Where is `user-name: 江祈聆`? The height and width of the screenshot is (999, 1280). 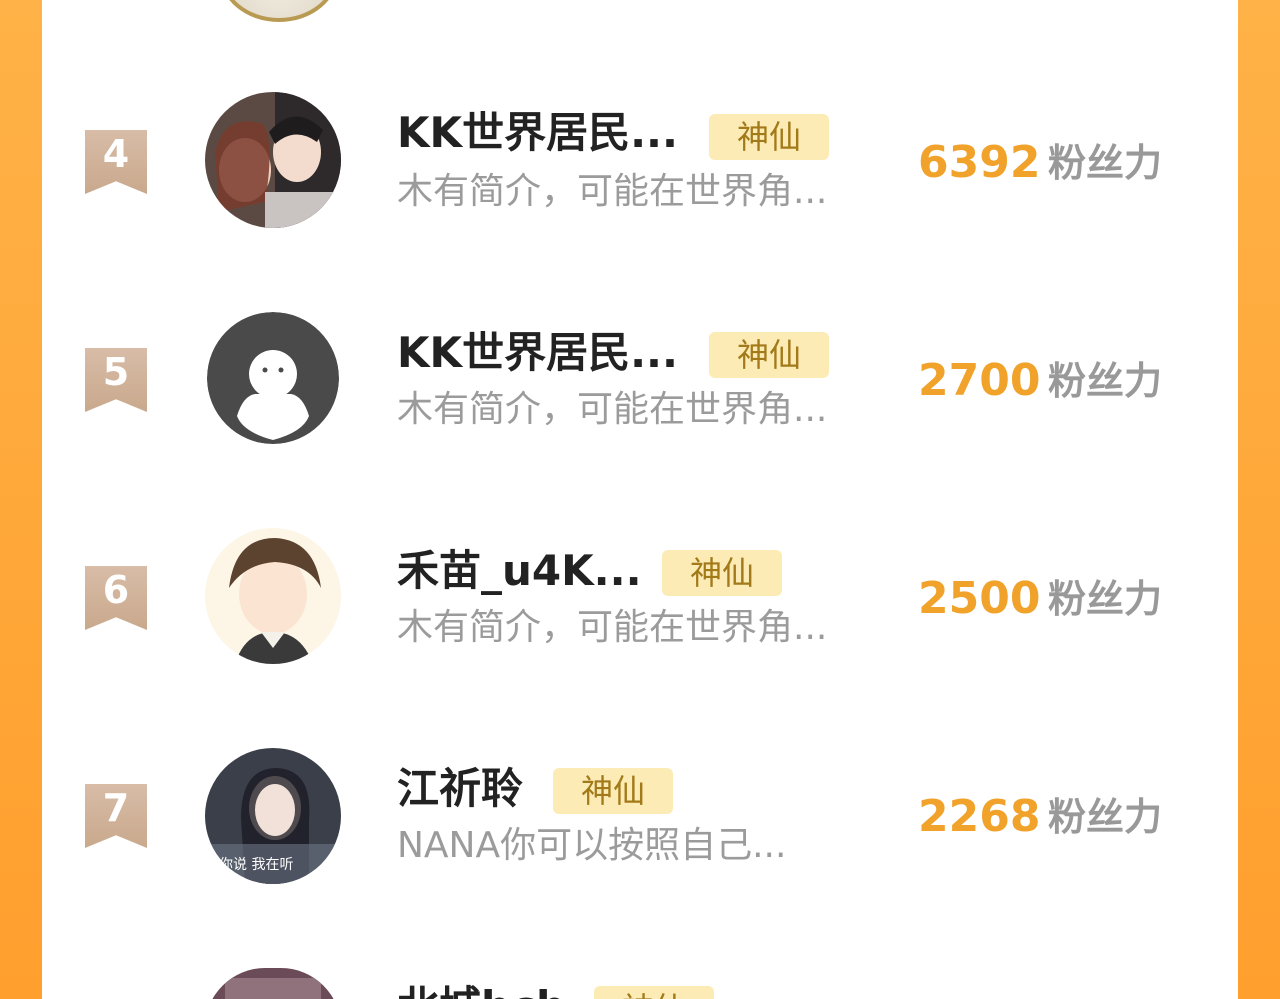 user-name: 江祈聆 is located at coordinates (460, 789).